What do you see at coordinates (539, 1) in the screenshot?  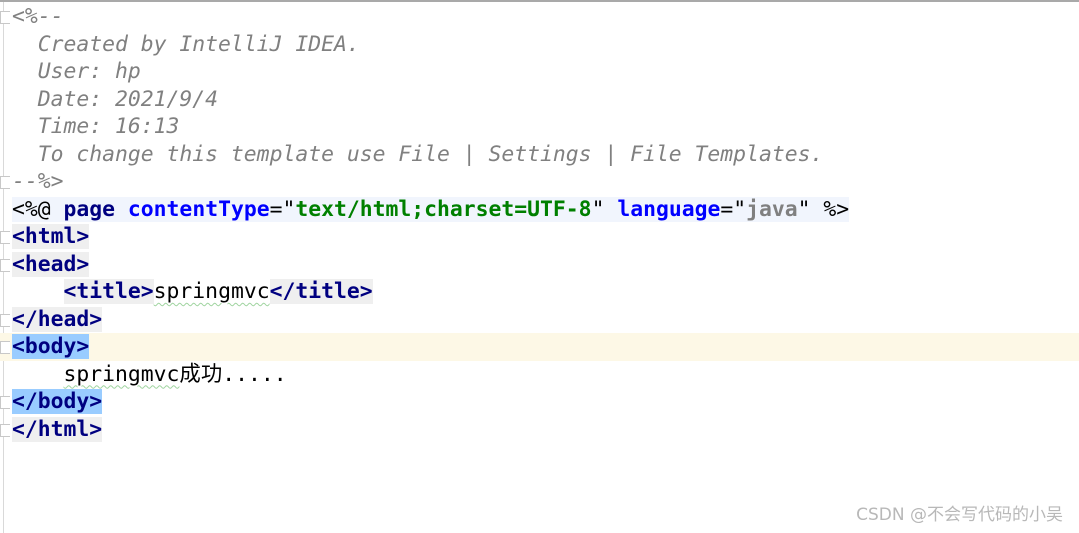 I see `editor-top-border` at bounding box center [539, 1].